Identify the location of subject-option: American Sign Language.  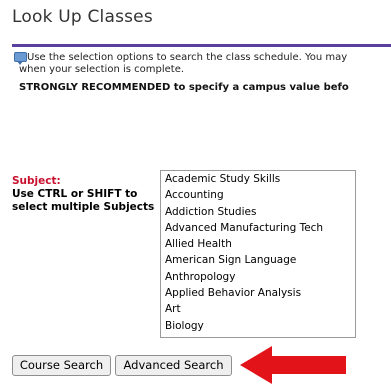
(258, 260).